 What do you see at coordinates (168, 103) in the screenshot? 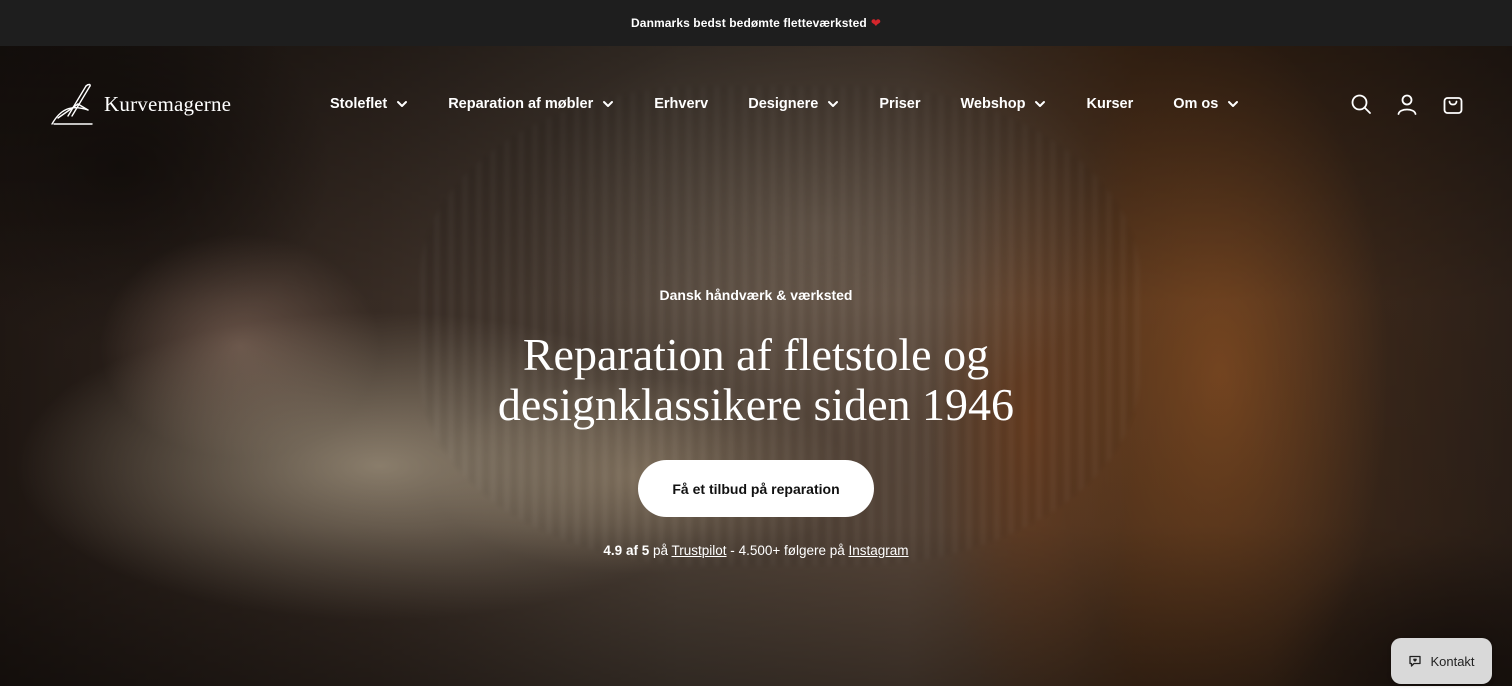
I see `logo-text: Kurvemagerne` at bounding box center [168, 103].